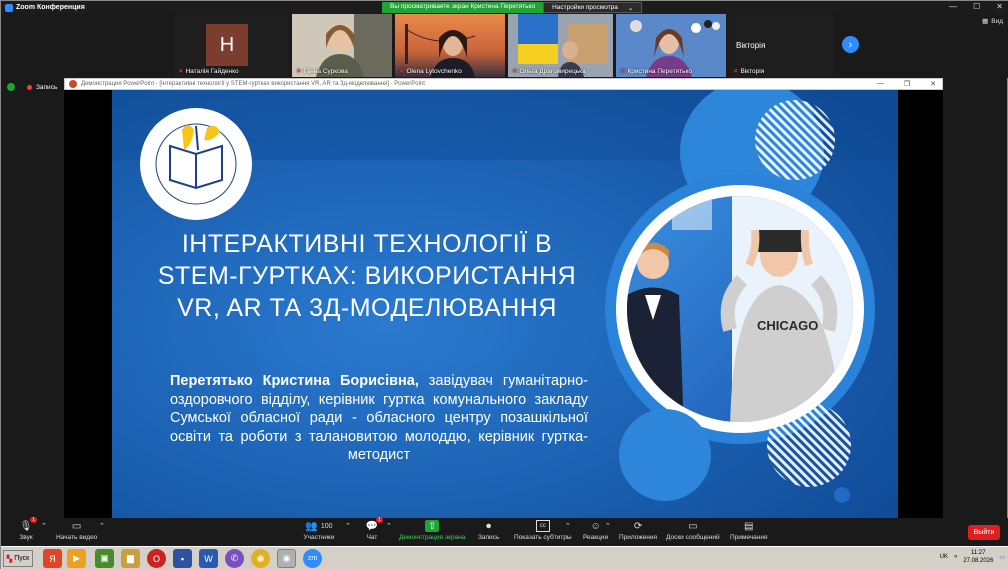  Describe the element at coordinates (18, 558) in the screenshot. I see `start-button: ▚ Пуск` at that location.